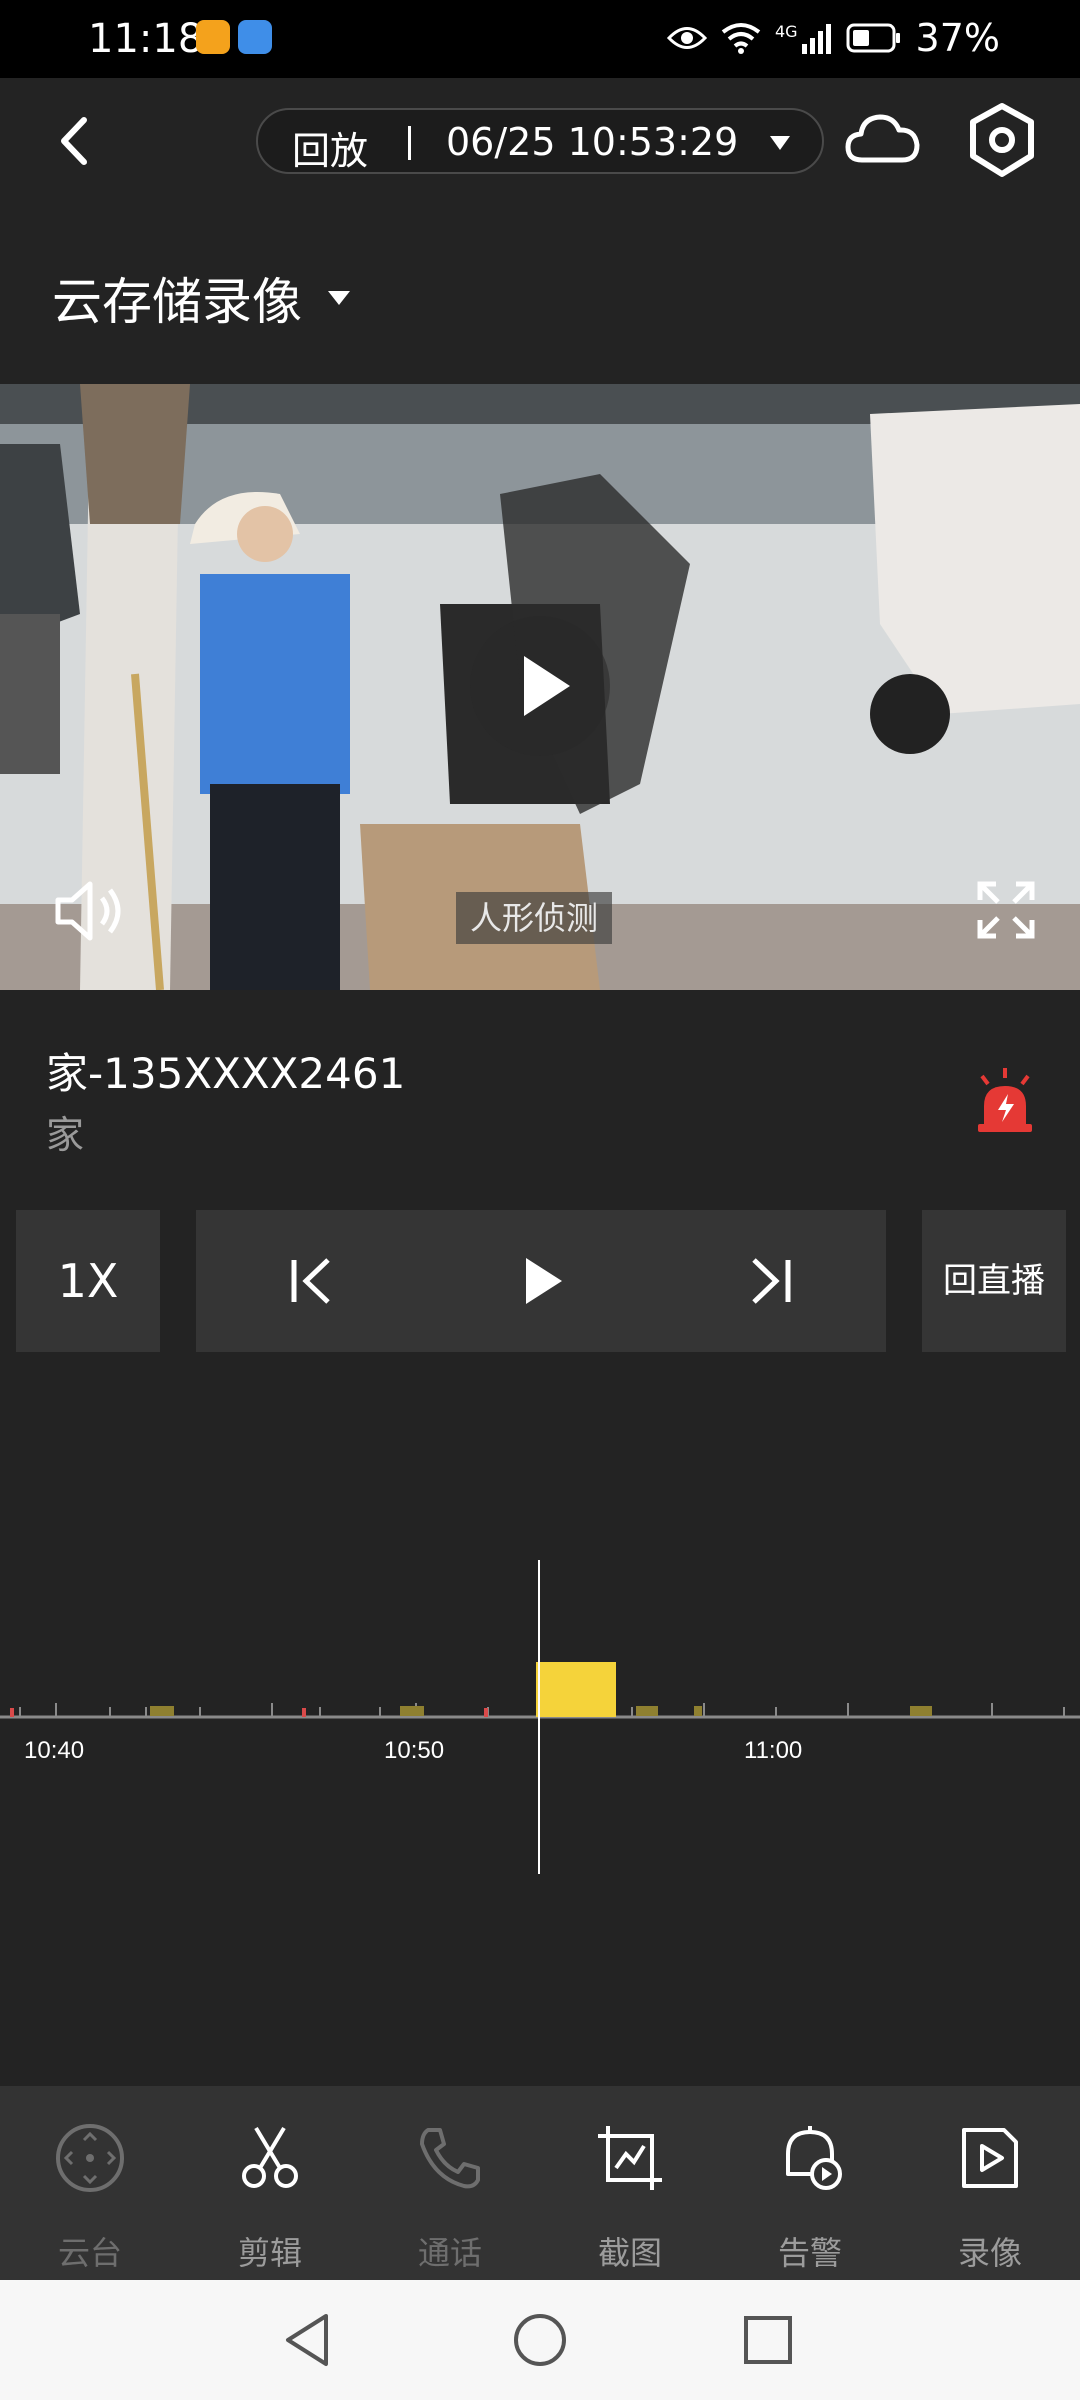  I want to click on battery-icon, so click(873, 38).